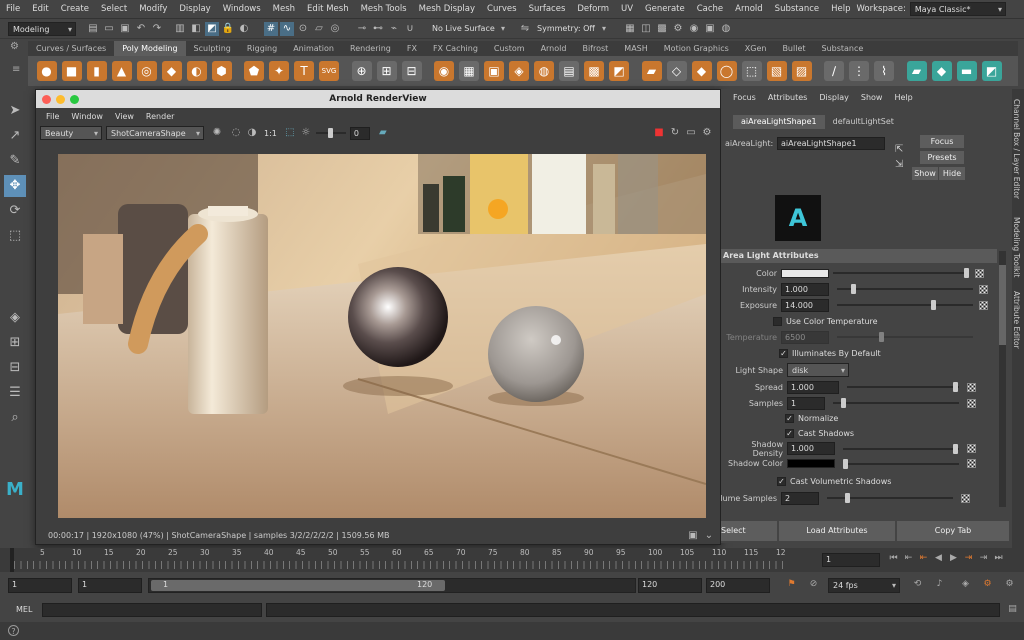 The width and height of the screenshot is (1024, 640). What do you see at coordinates (361, 71) in the screenshot?
I see `mirror-icon: ⊕` at bounding box center [361, 71].